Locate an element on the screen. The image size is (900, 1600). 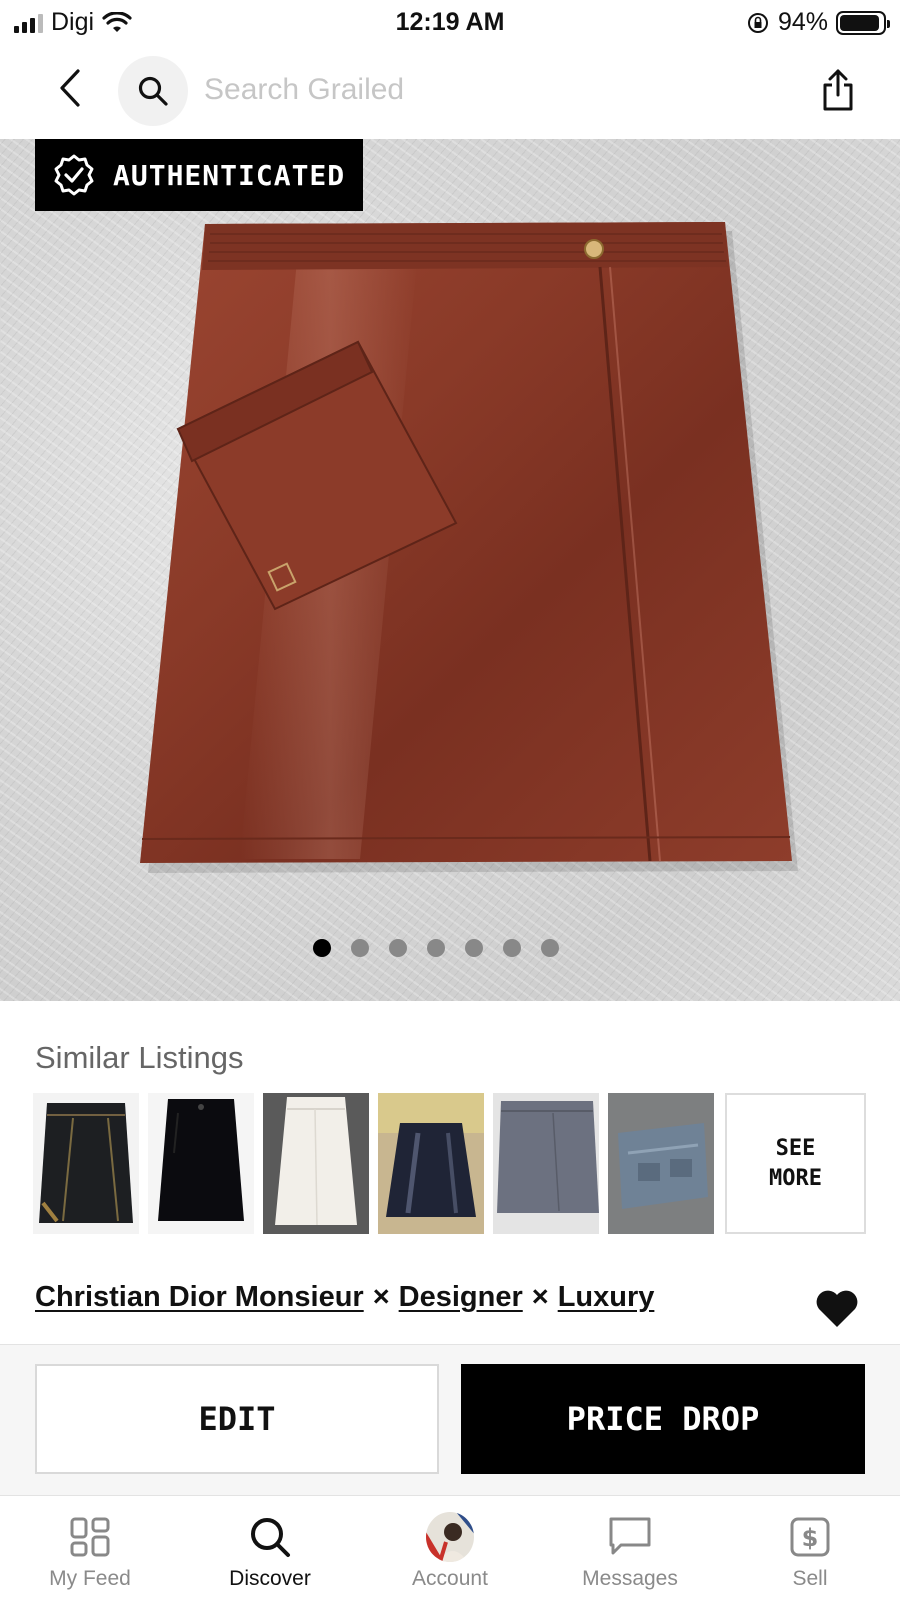
similar-listings-row: SEE MORE is located at coordinates (449, 1163).